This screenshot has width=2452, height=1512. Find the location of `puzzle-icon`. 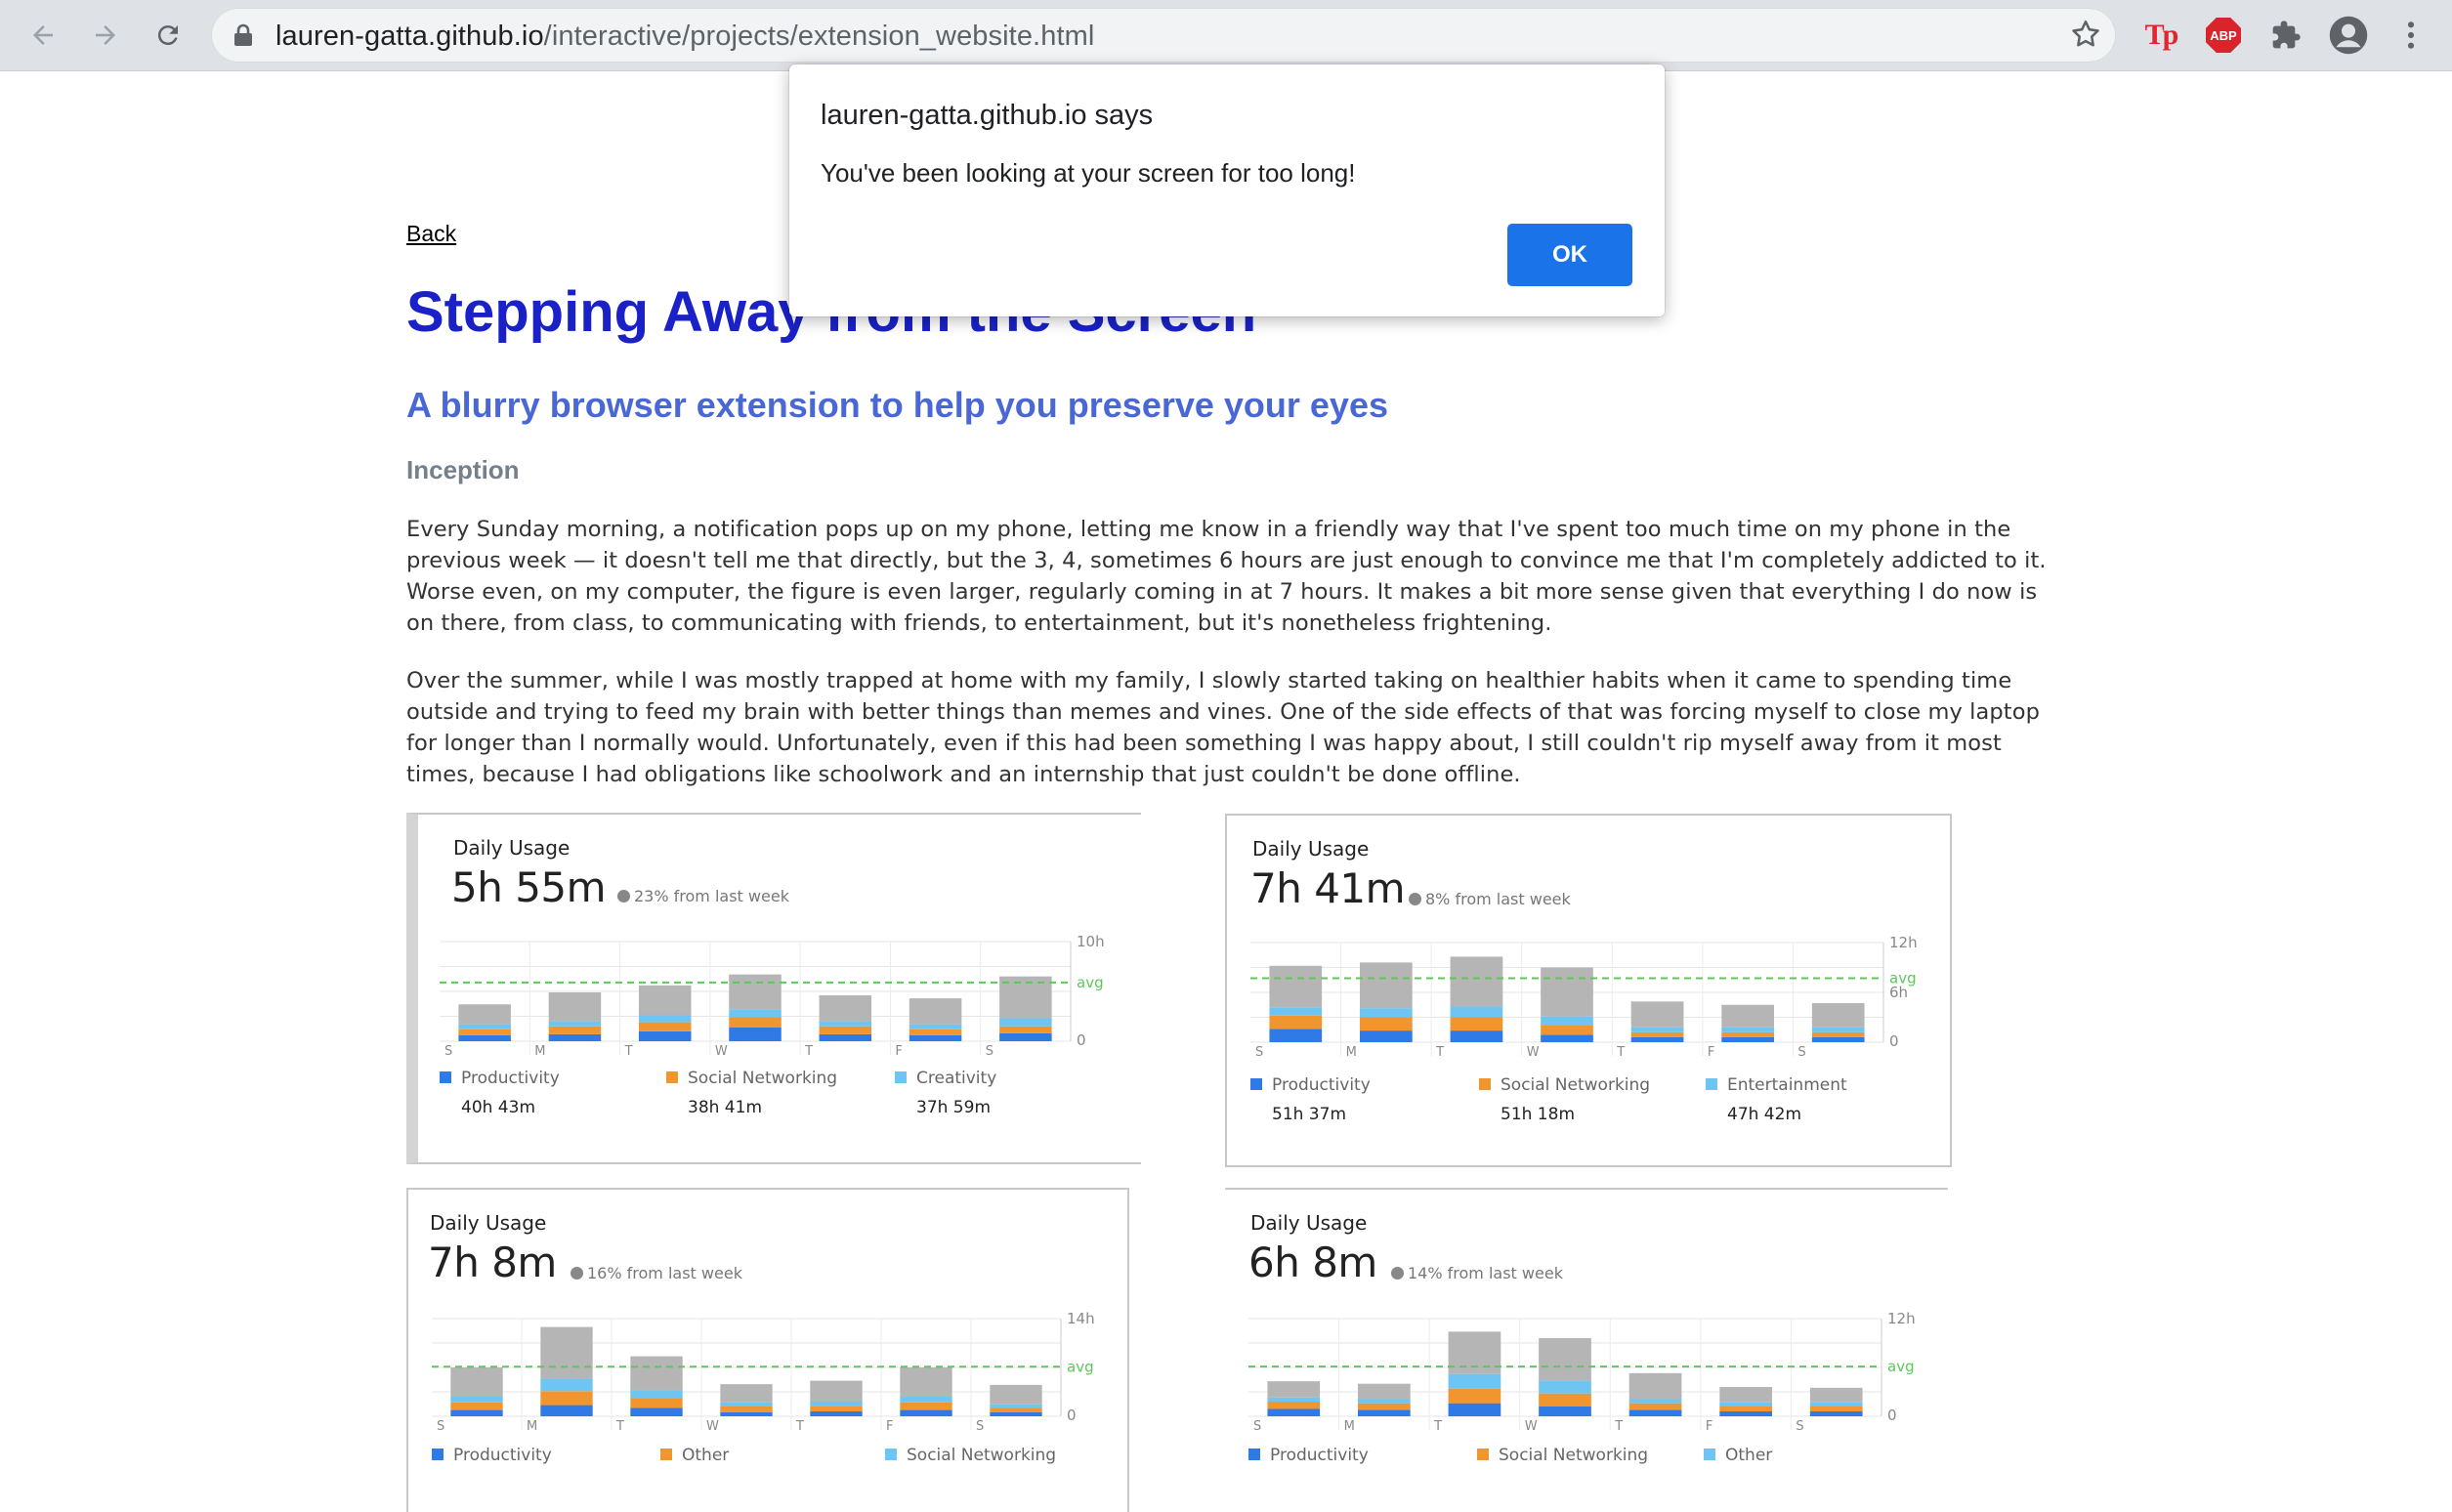

puzzle-icon is located at coordinates (2285, 35).